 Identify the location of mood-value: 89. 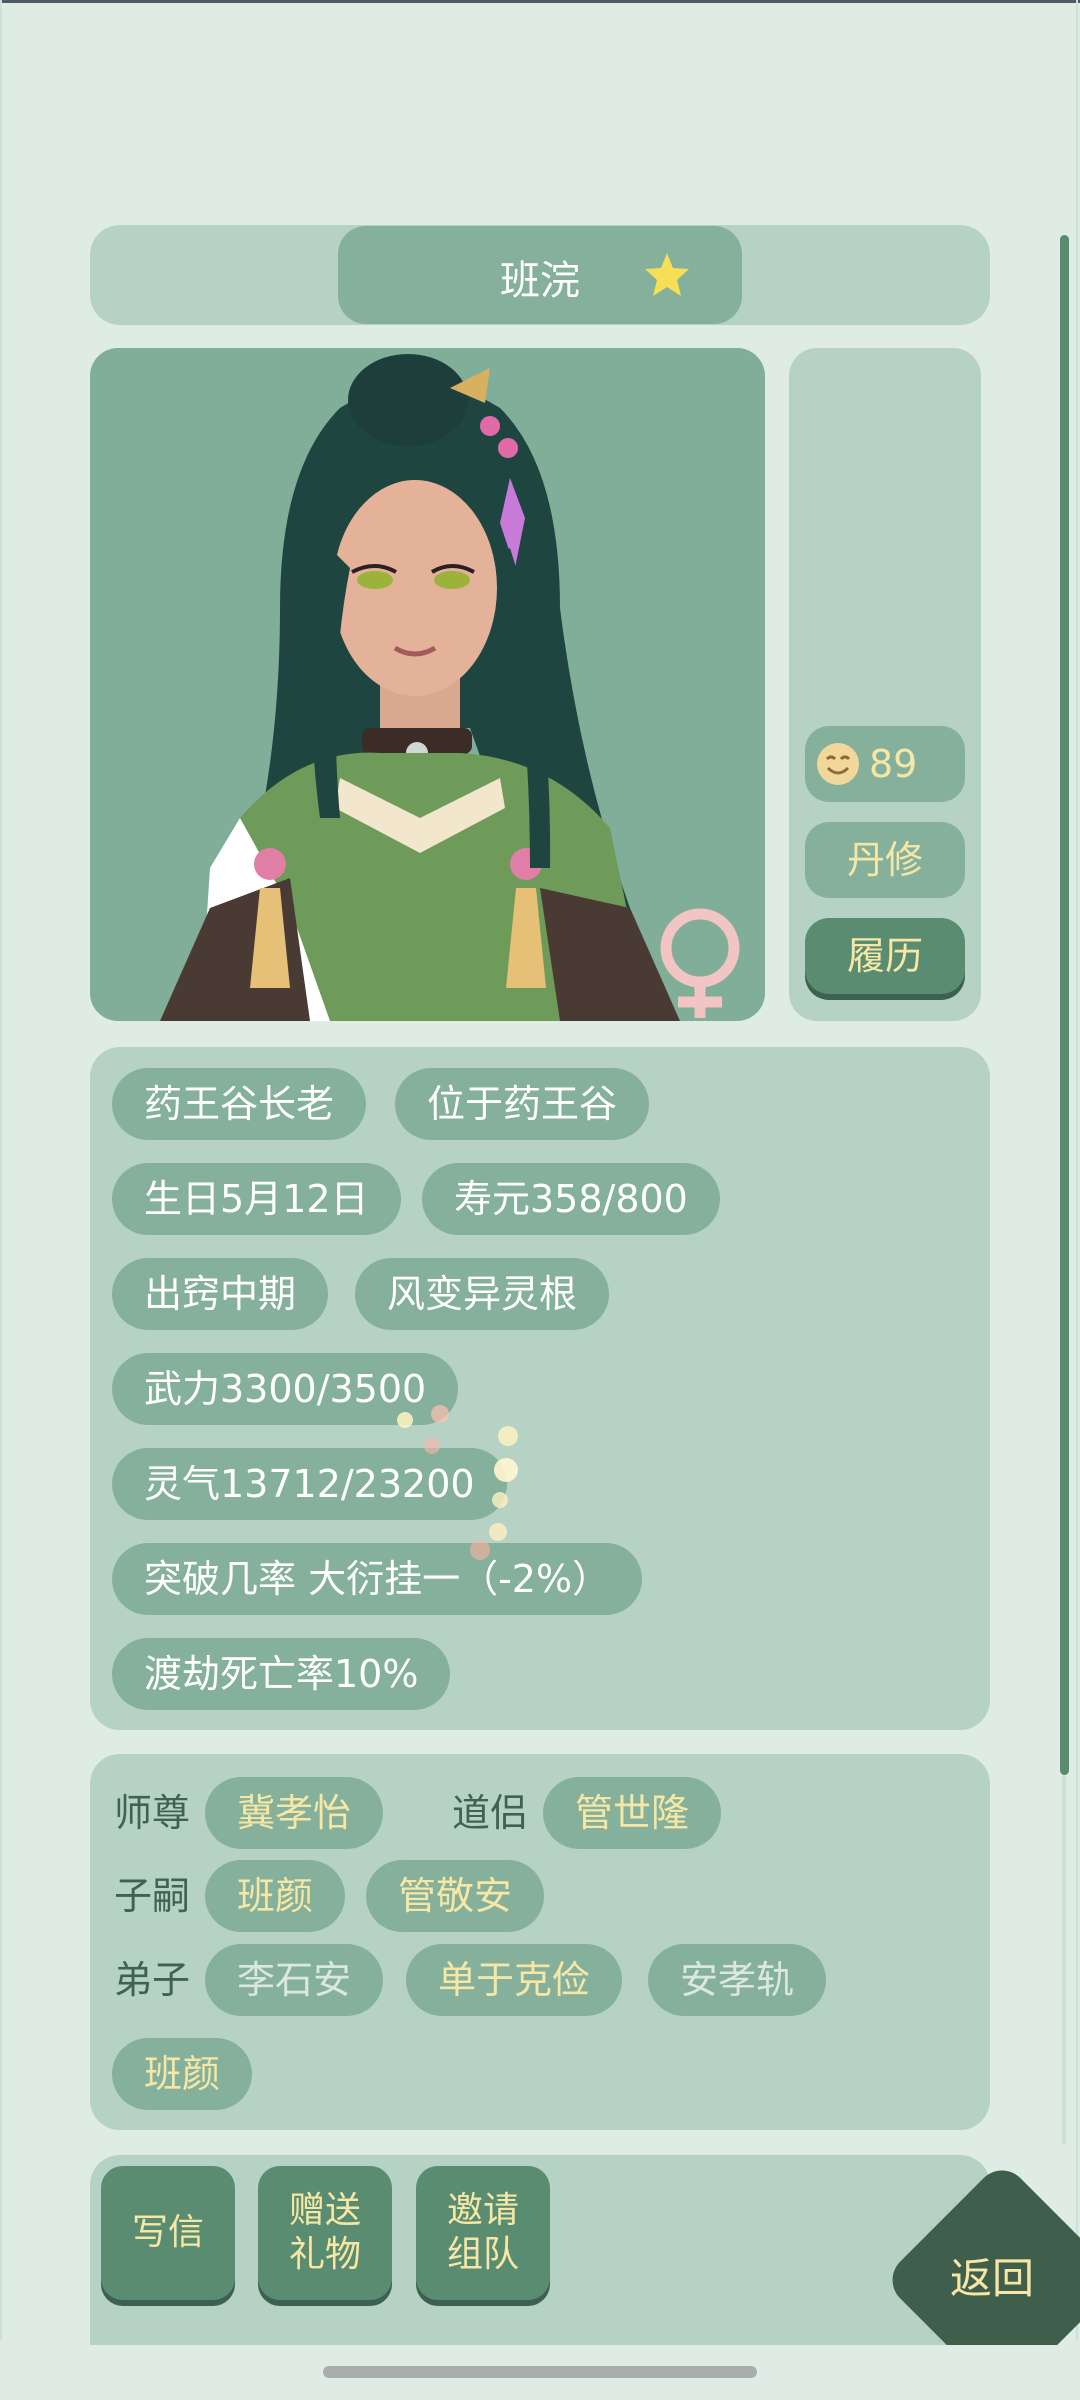
(893, 764).